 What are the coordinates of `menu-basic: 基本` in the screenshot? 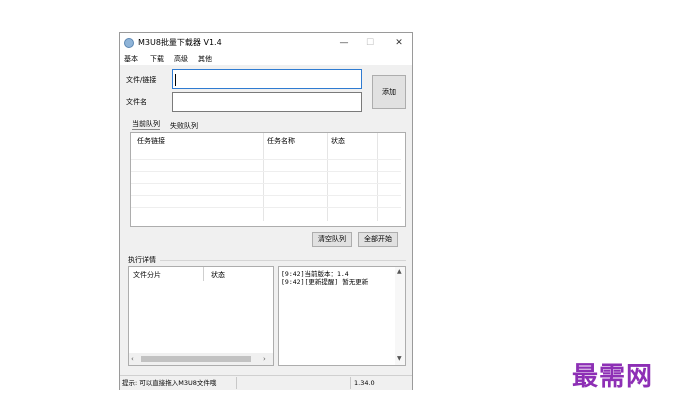 It's located at (131, 59).